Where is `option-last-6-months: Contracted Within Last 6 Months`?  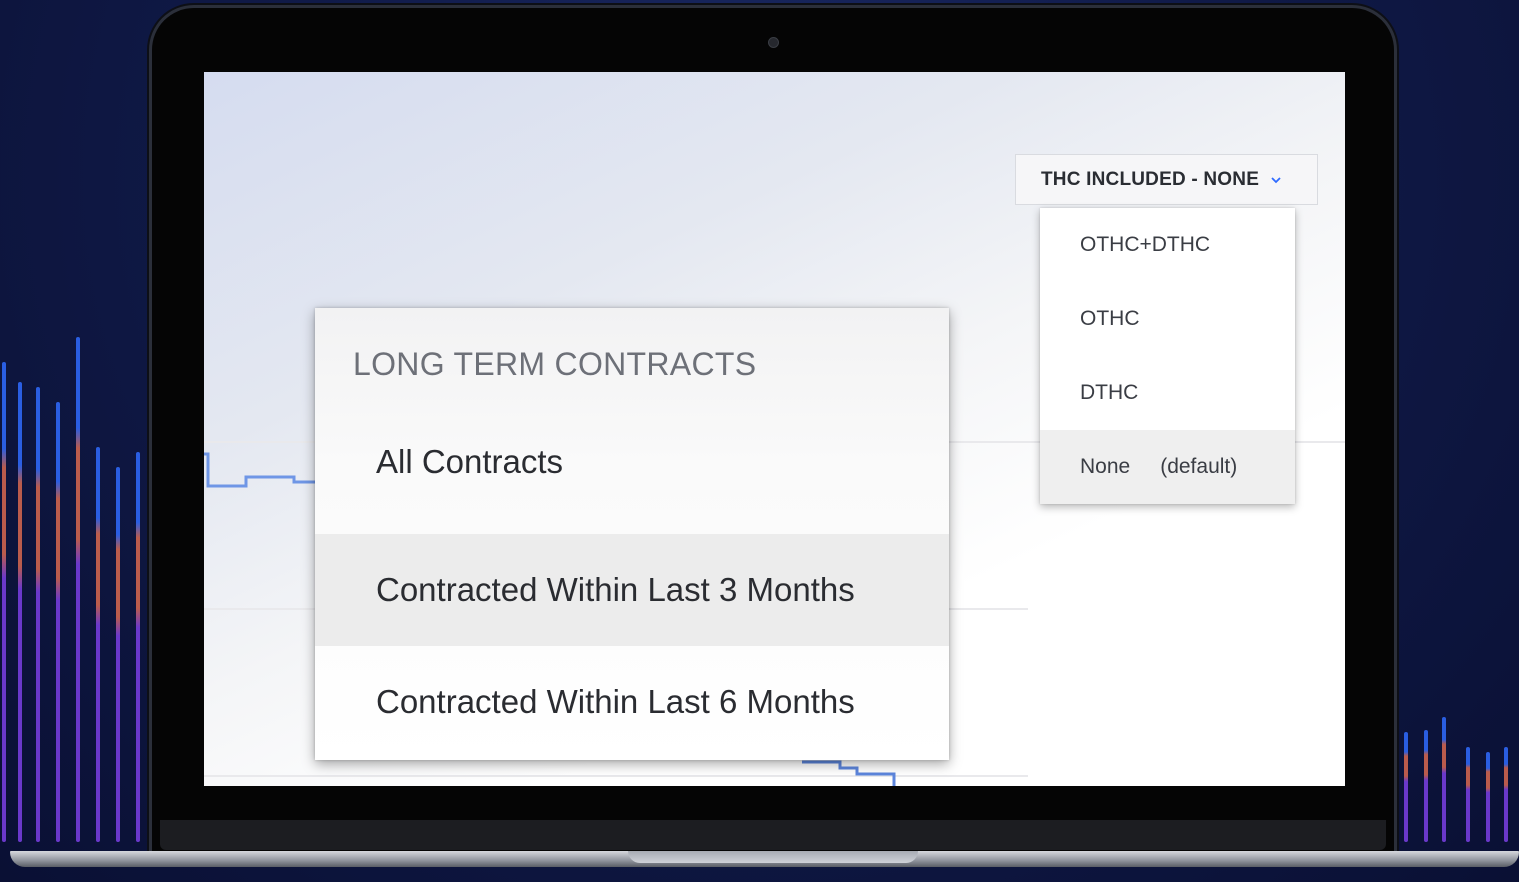 option-last-6-months: Contracted Within Last 6 Months is located at coordinates (632, 702).